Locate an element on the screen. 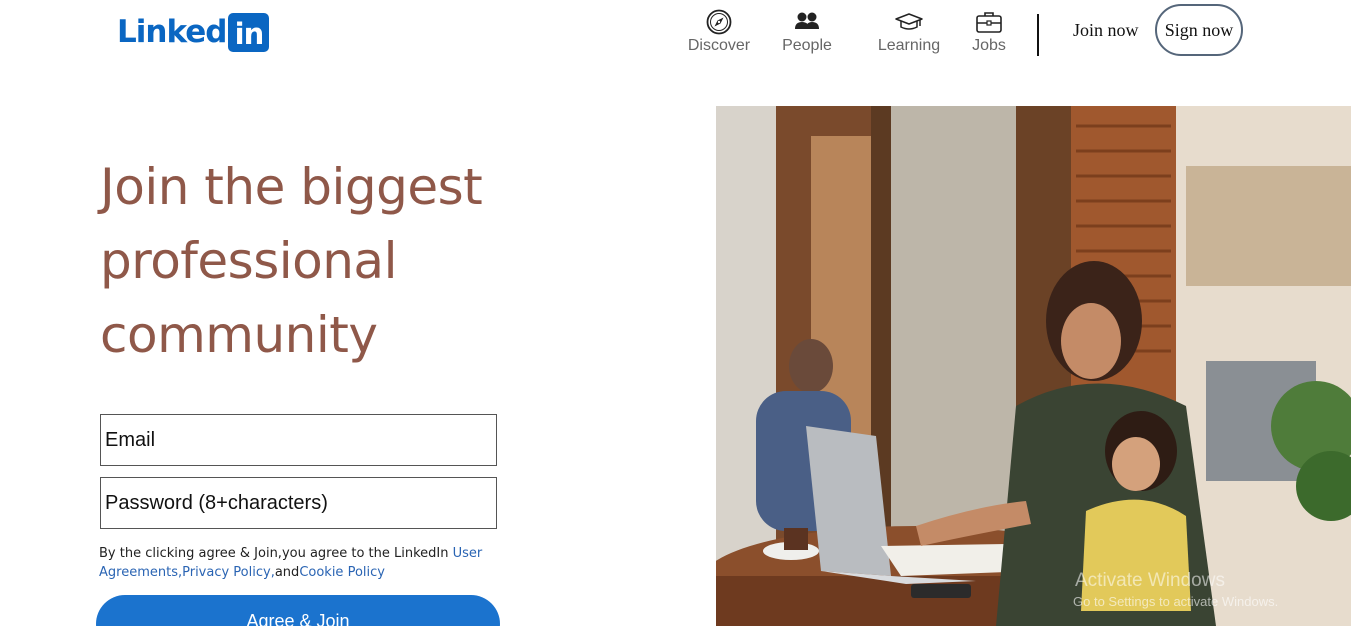 Image resolution: width=1351 pixels, height=626 pixels. nav-item-jobs: Jobs is located at coordinates (989, 31).